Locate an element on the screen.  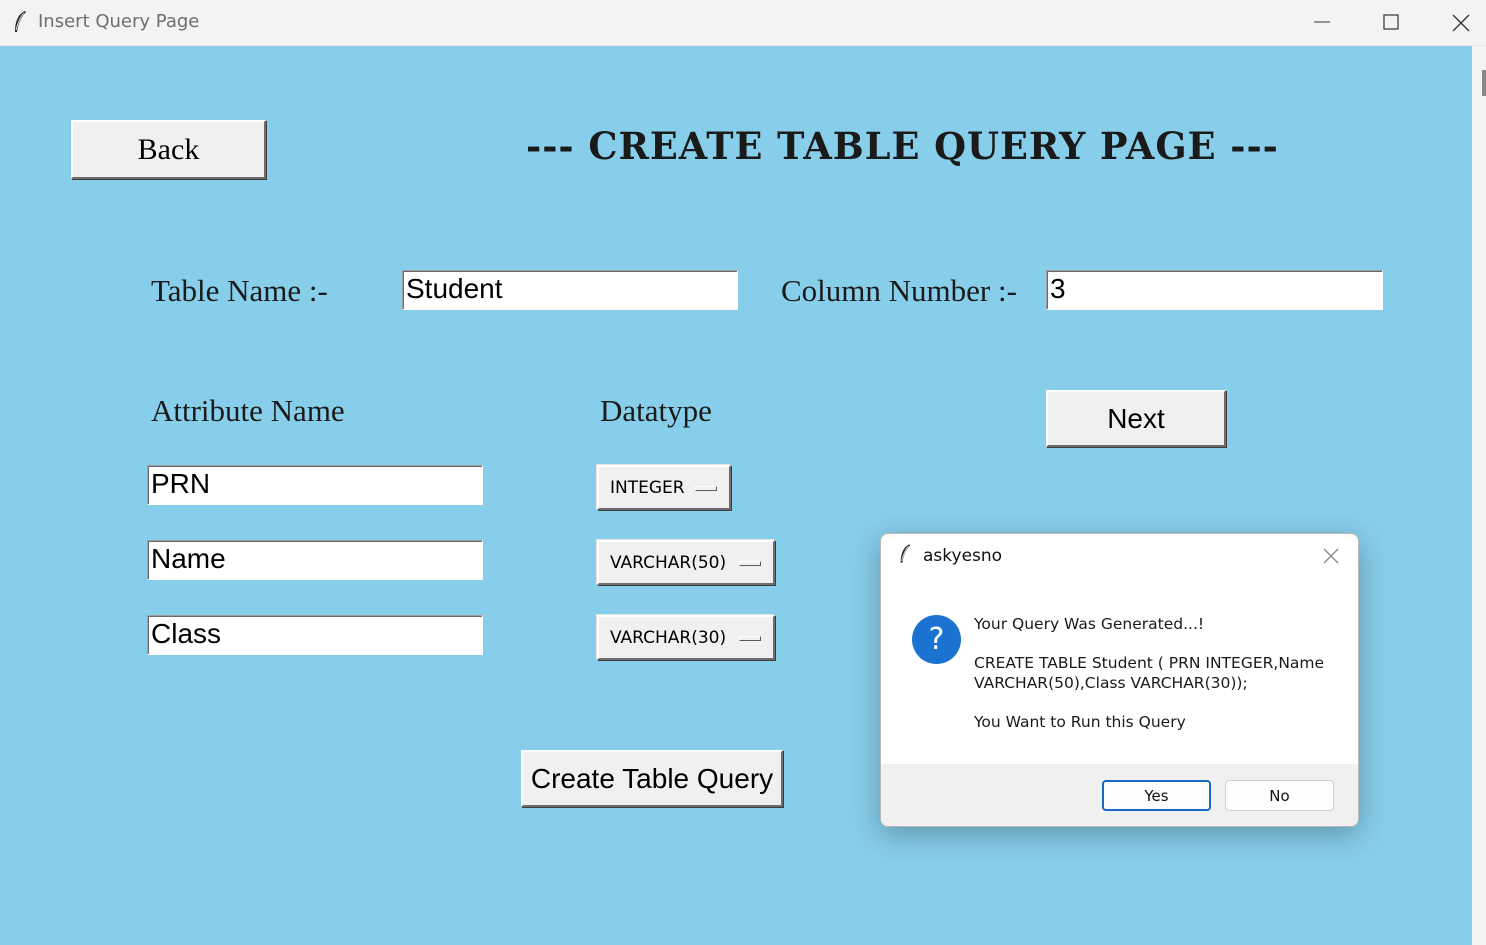
dialog-message-line: You Want to Run this Query is located at coordinates (1080, 722).